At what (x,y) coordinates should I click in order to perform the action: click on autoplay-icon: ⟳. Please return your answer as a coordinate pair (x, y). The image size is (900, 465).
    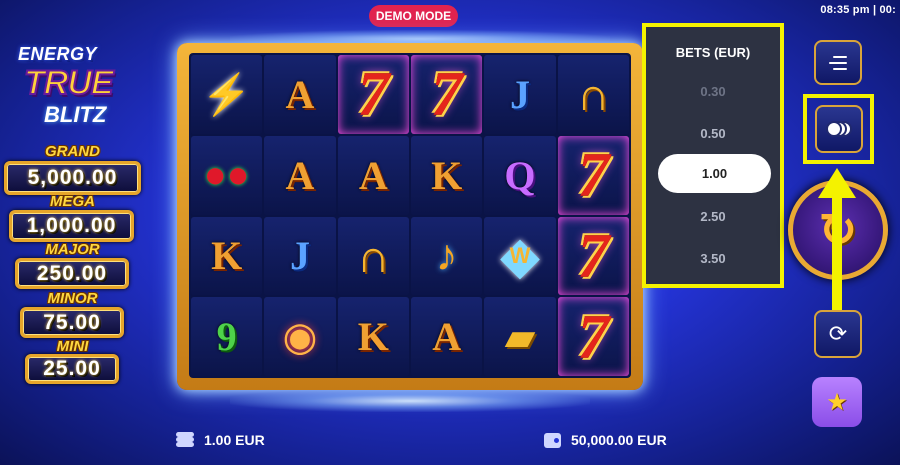
    Looking at the image, I should click on (838, 333).